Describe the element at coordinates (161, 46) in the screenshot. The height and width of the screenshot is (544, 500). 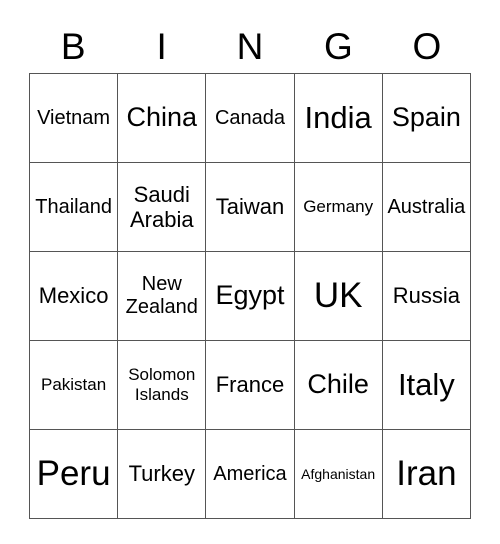
I see `header-letter-i: I` at that location.